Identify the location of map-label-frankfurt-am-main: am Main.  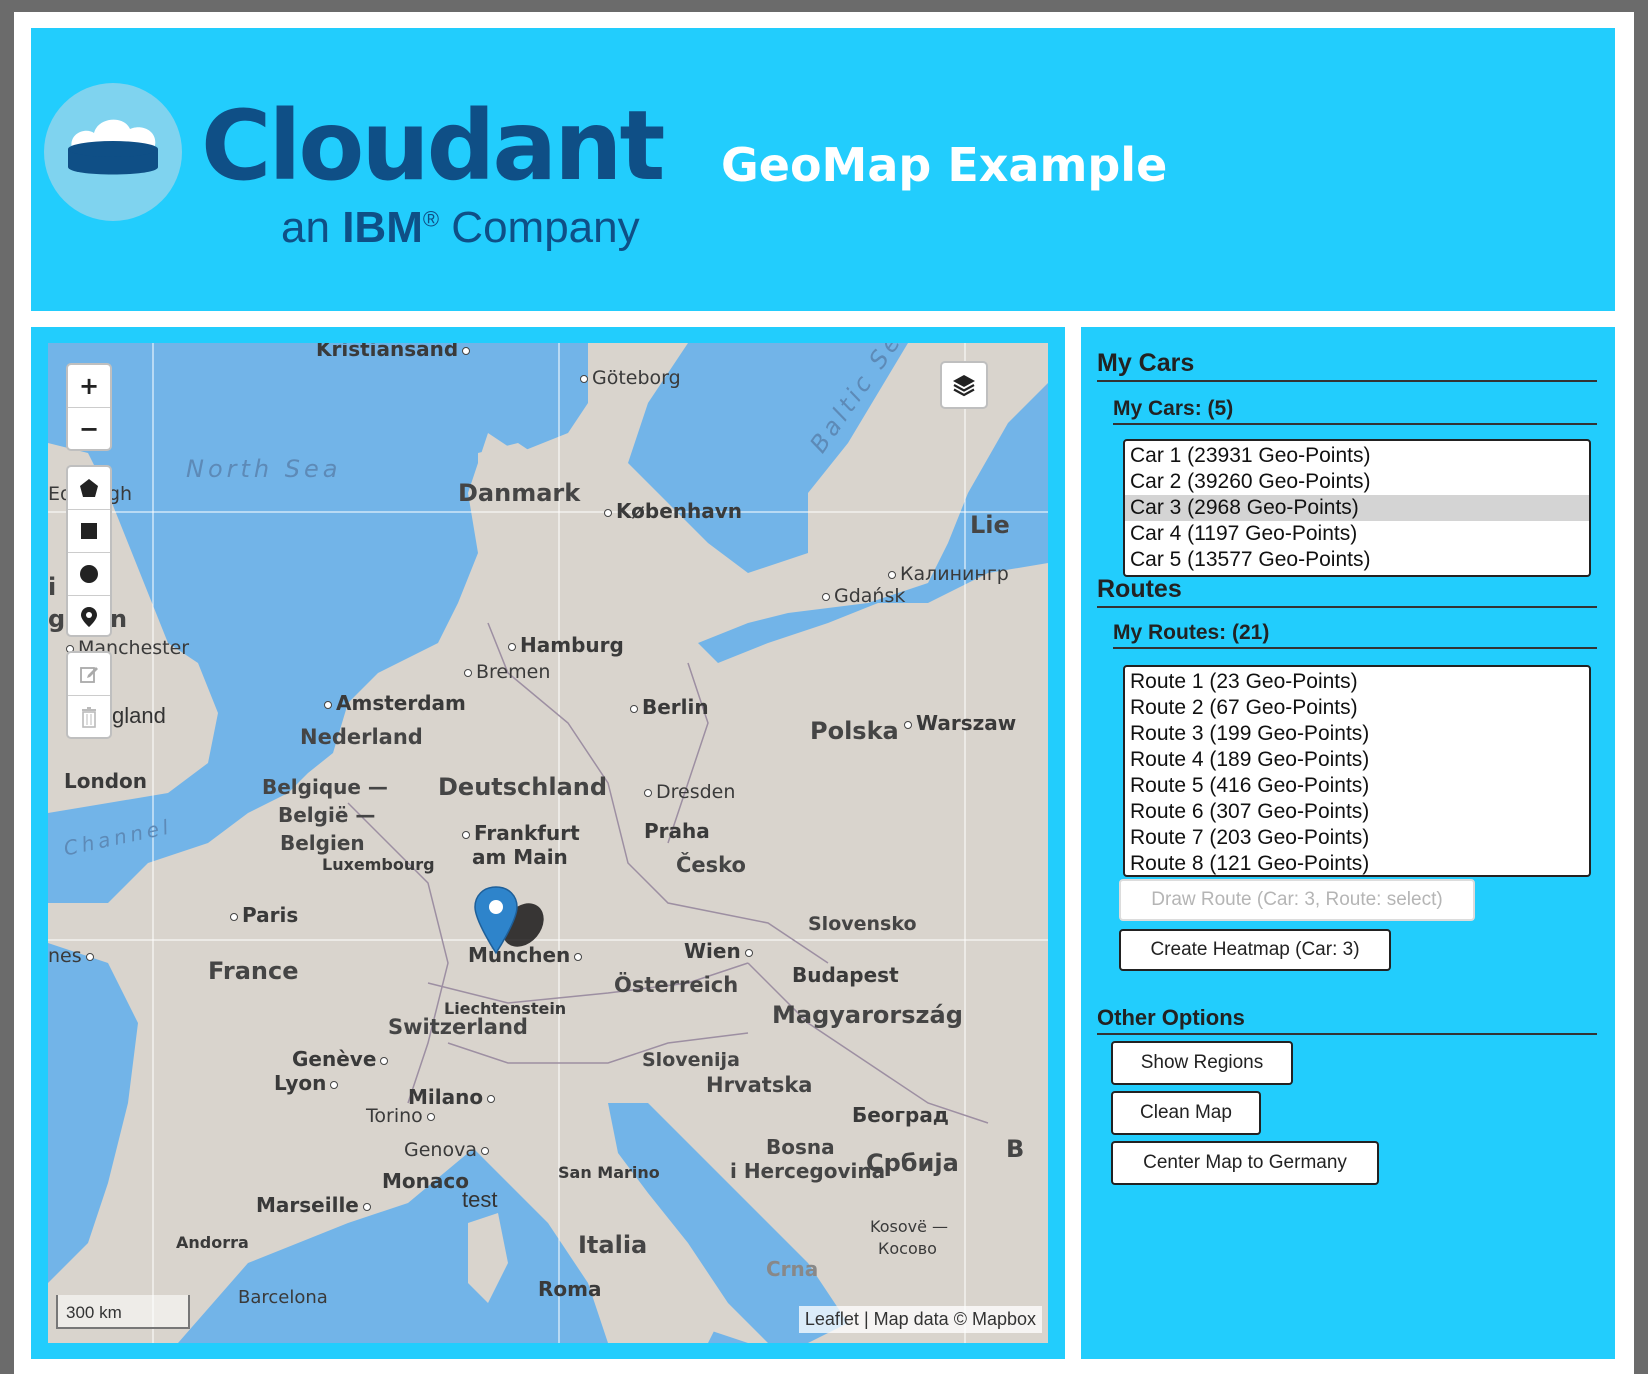
(520, 857).